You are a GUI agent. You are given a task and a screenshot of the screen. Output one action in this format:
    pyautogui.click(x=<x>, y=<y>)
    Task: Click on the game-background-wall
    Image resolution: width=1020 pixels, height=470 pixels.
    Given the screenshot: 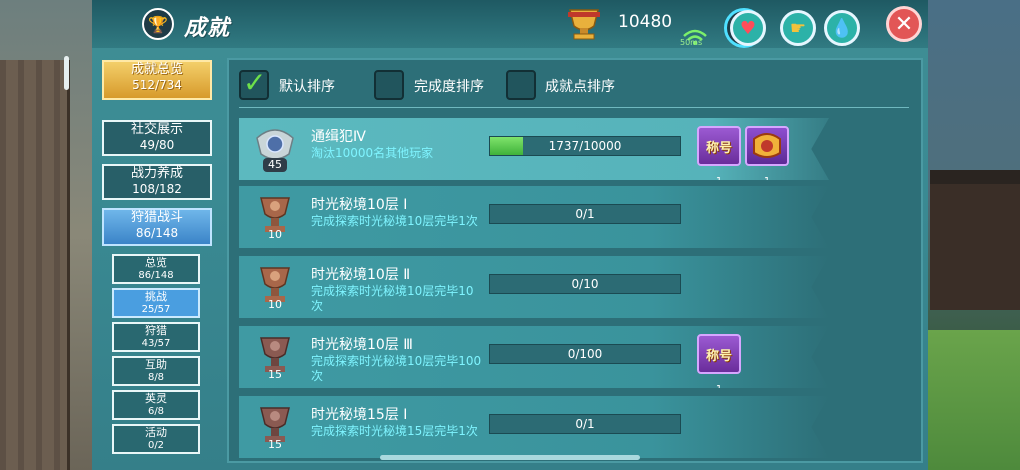 What is the action you would take?
    pyautogui.click(x=35, y=265)
    